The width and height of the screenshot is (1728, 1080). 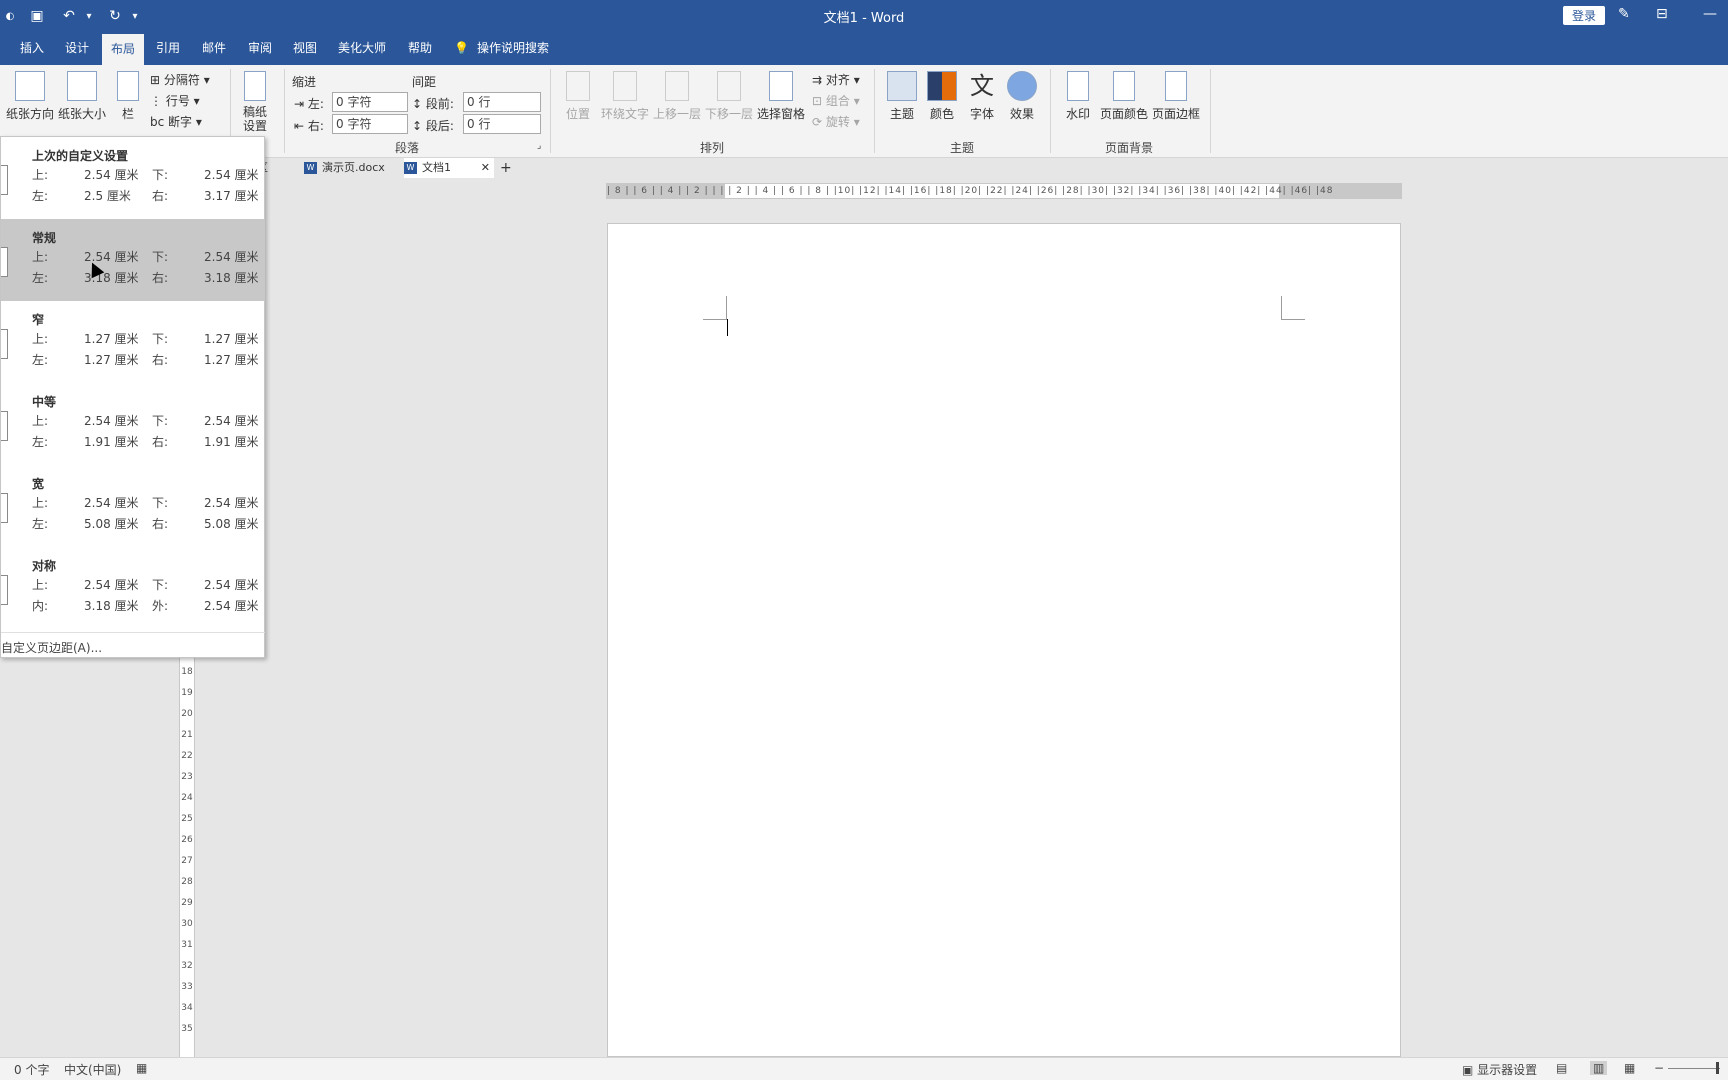 I want to click on vruler-number: 24, so click(x=187, y=798).